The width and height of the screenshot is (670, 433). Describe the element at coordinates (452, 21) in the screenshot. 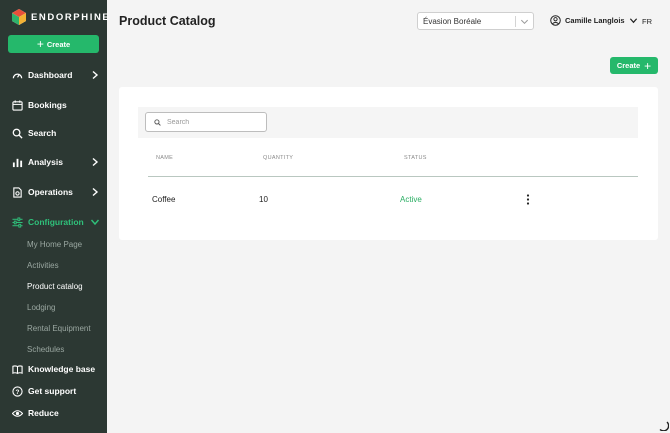

I see `organization-select-value: Évasion Boréale` at that location.